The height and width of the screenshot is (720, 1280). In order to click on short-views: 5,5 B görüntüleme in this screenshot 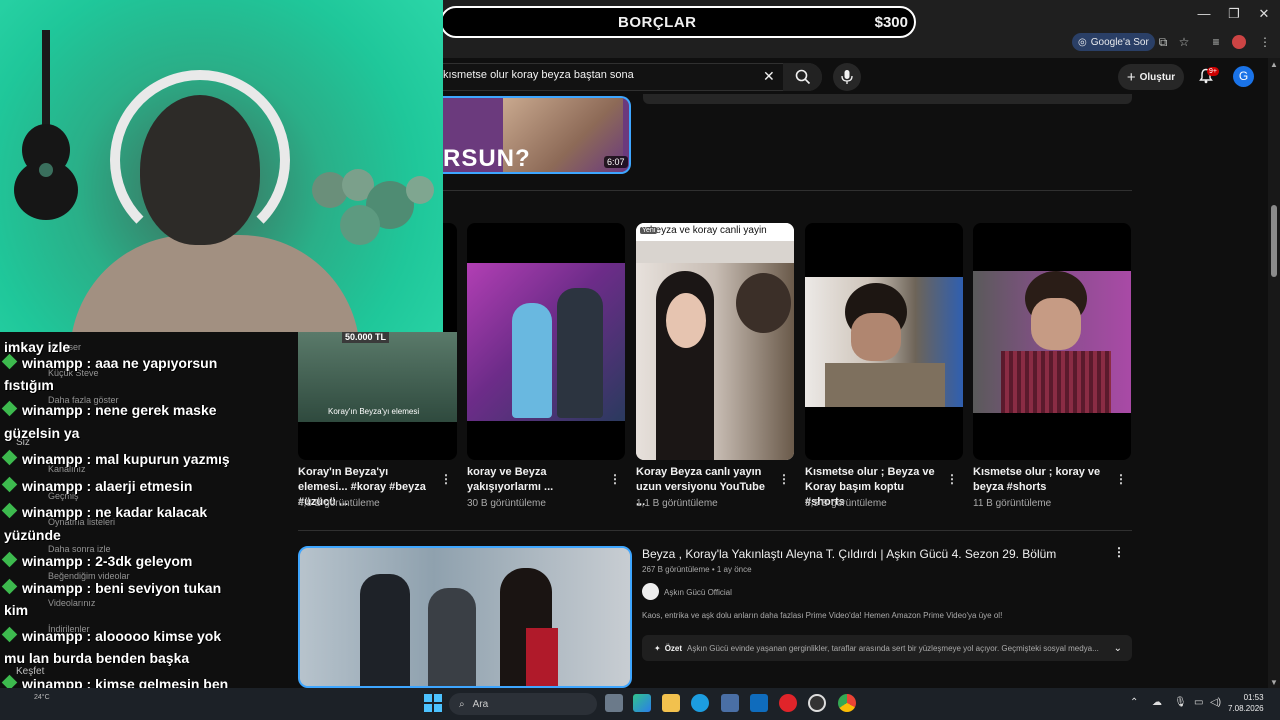, I will do `click(846, 503)`.